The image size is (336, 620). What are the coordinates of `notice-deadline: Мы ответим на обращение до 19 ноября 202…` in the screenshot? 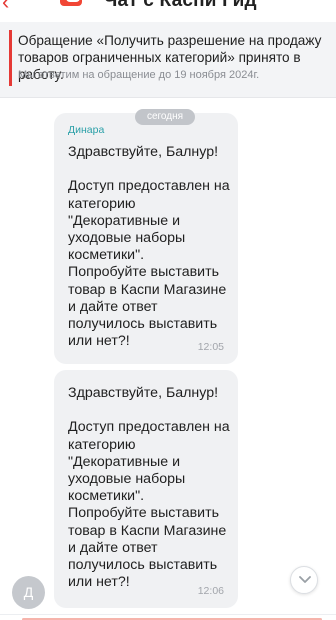 It's located at (139, 75).